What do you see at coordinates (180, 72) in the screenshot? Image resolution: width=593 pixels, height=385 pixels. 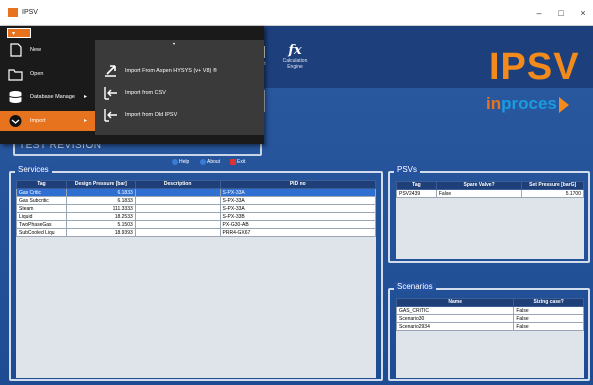 I see `menu-import-hysys: Import From Aspen HYSYS (v+ V8) ®` at bounding box center [180, 72].